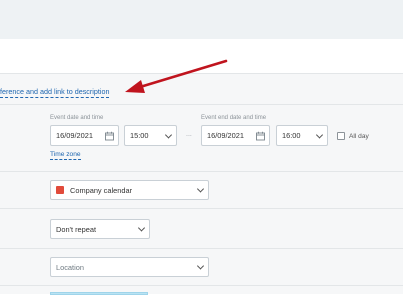  Describe the element at coordinates (176, 76) in the screenshot. I see `arrow-annotation` at that location.